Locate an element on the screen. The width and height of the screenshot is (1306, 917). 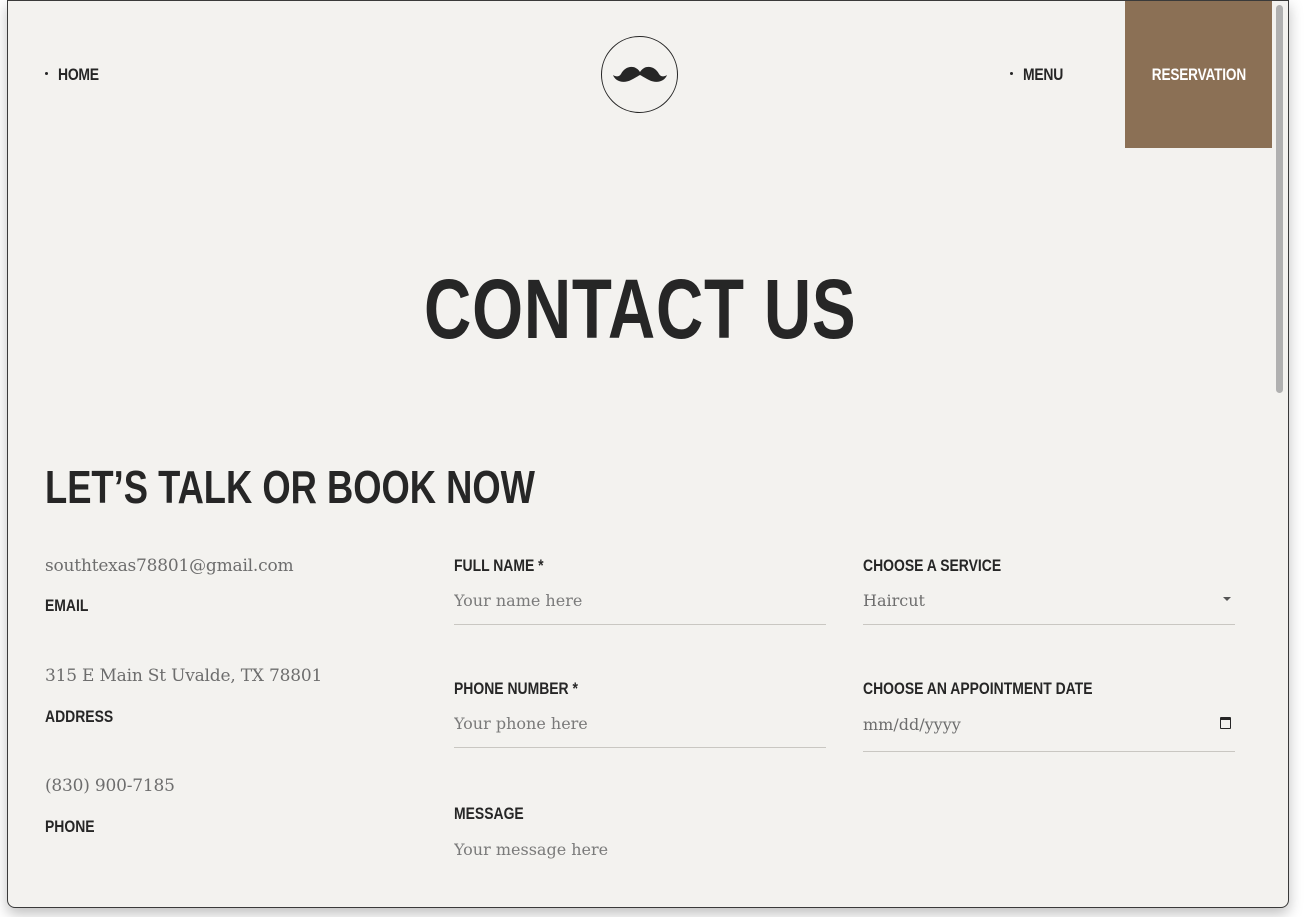
page-title: CONTACT US is located at coordinates (640, 309).